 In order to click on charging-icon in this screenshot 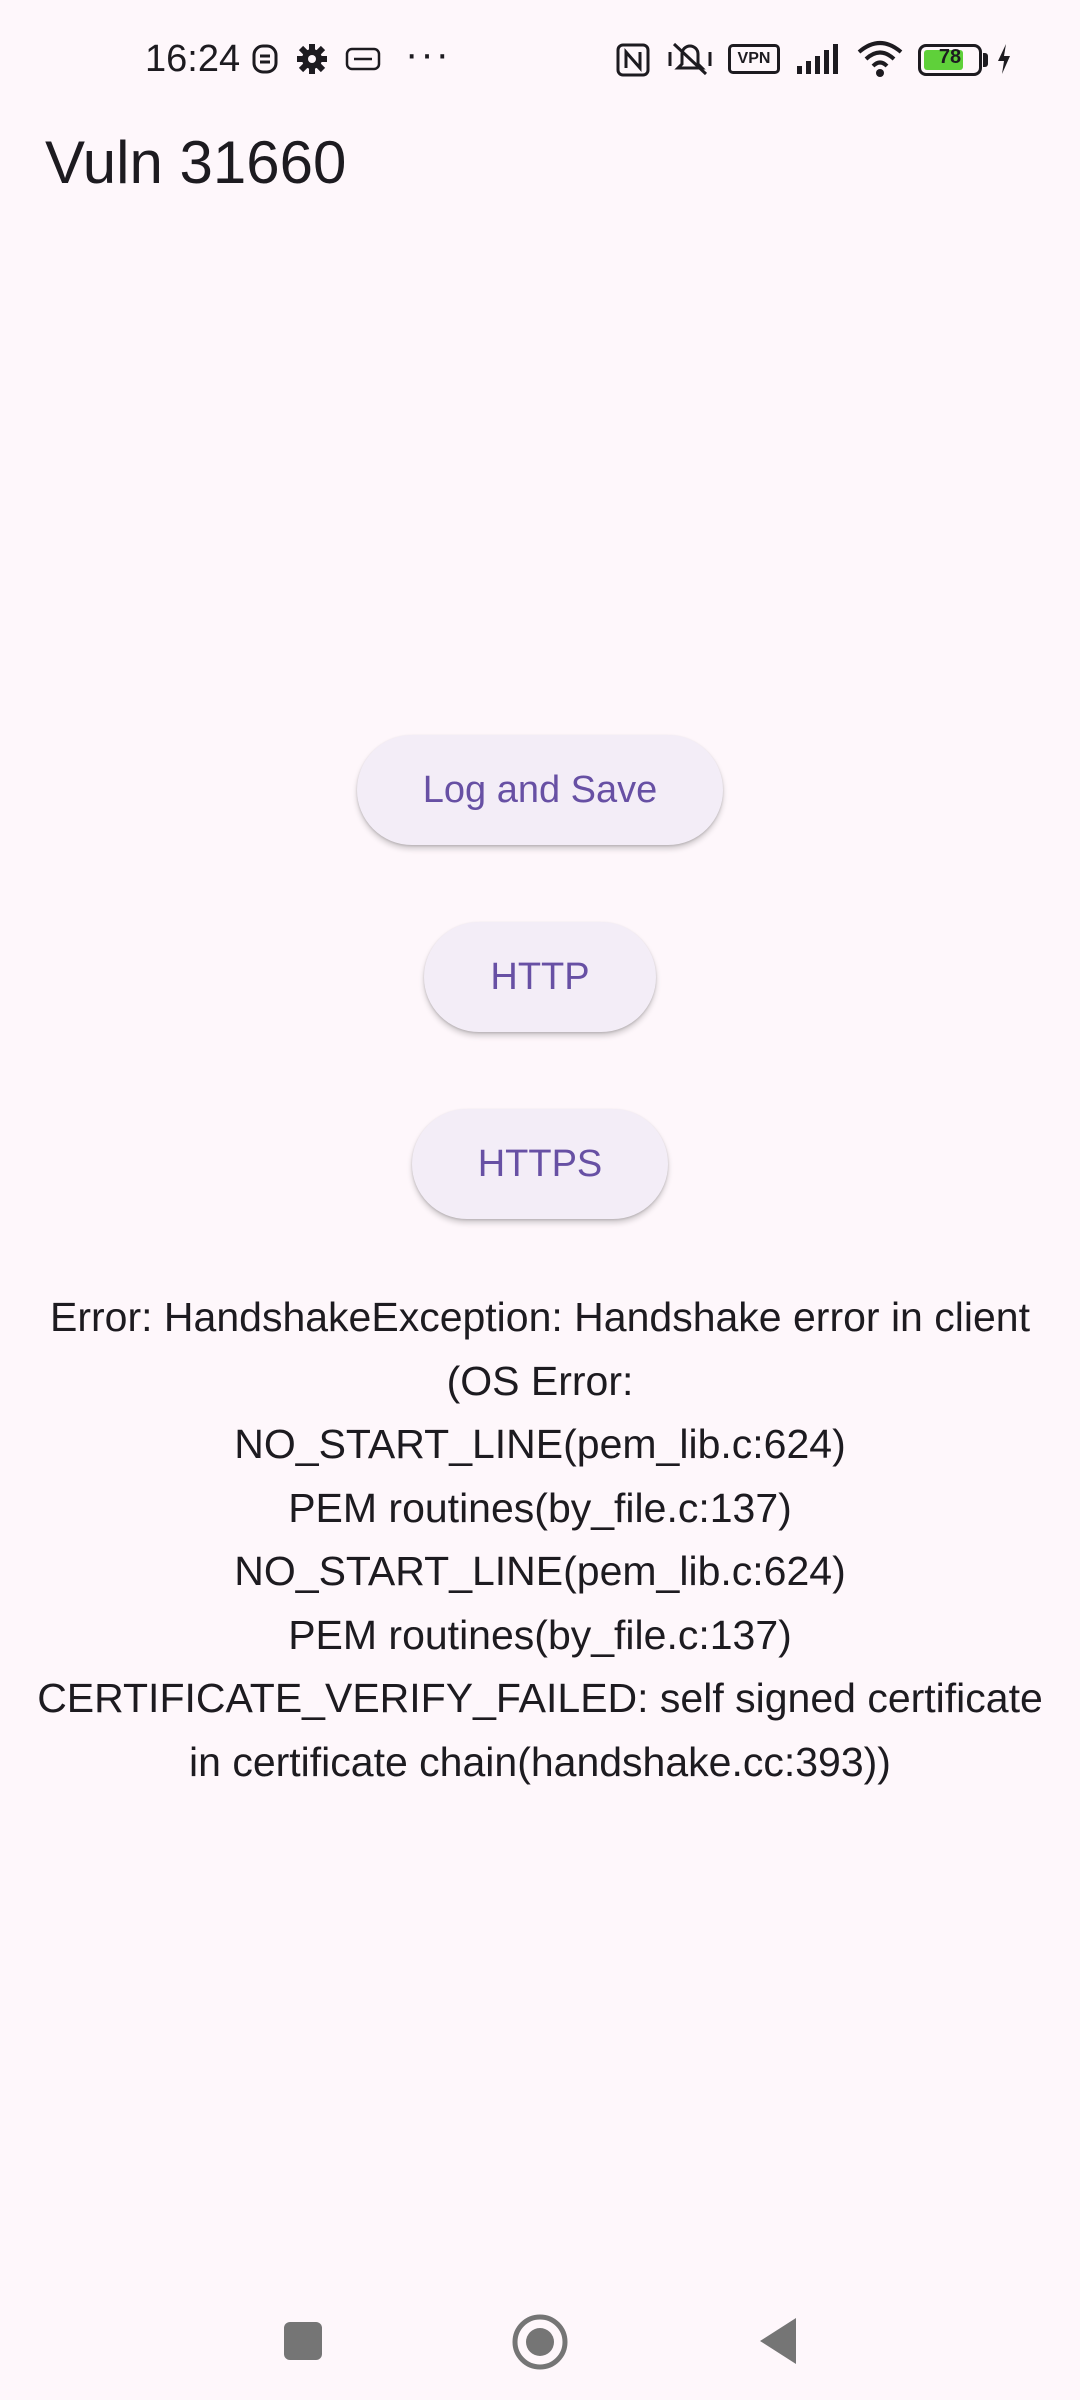, I will do `click(1004, 59)`.